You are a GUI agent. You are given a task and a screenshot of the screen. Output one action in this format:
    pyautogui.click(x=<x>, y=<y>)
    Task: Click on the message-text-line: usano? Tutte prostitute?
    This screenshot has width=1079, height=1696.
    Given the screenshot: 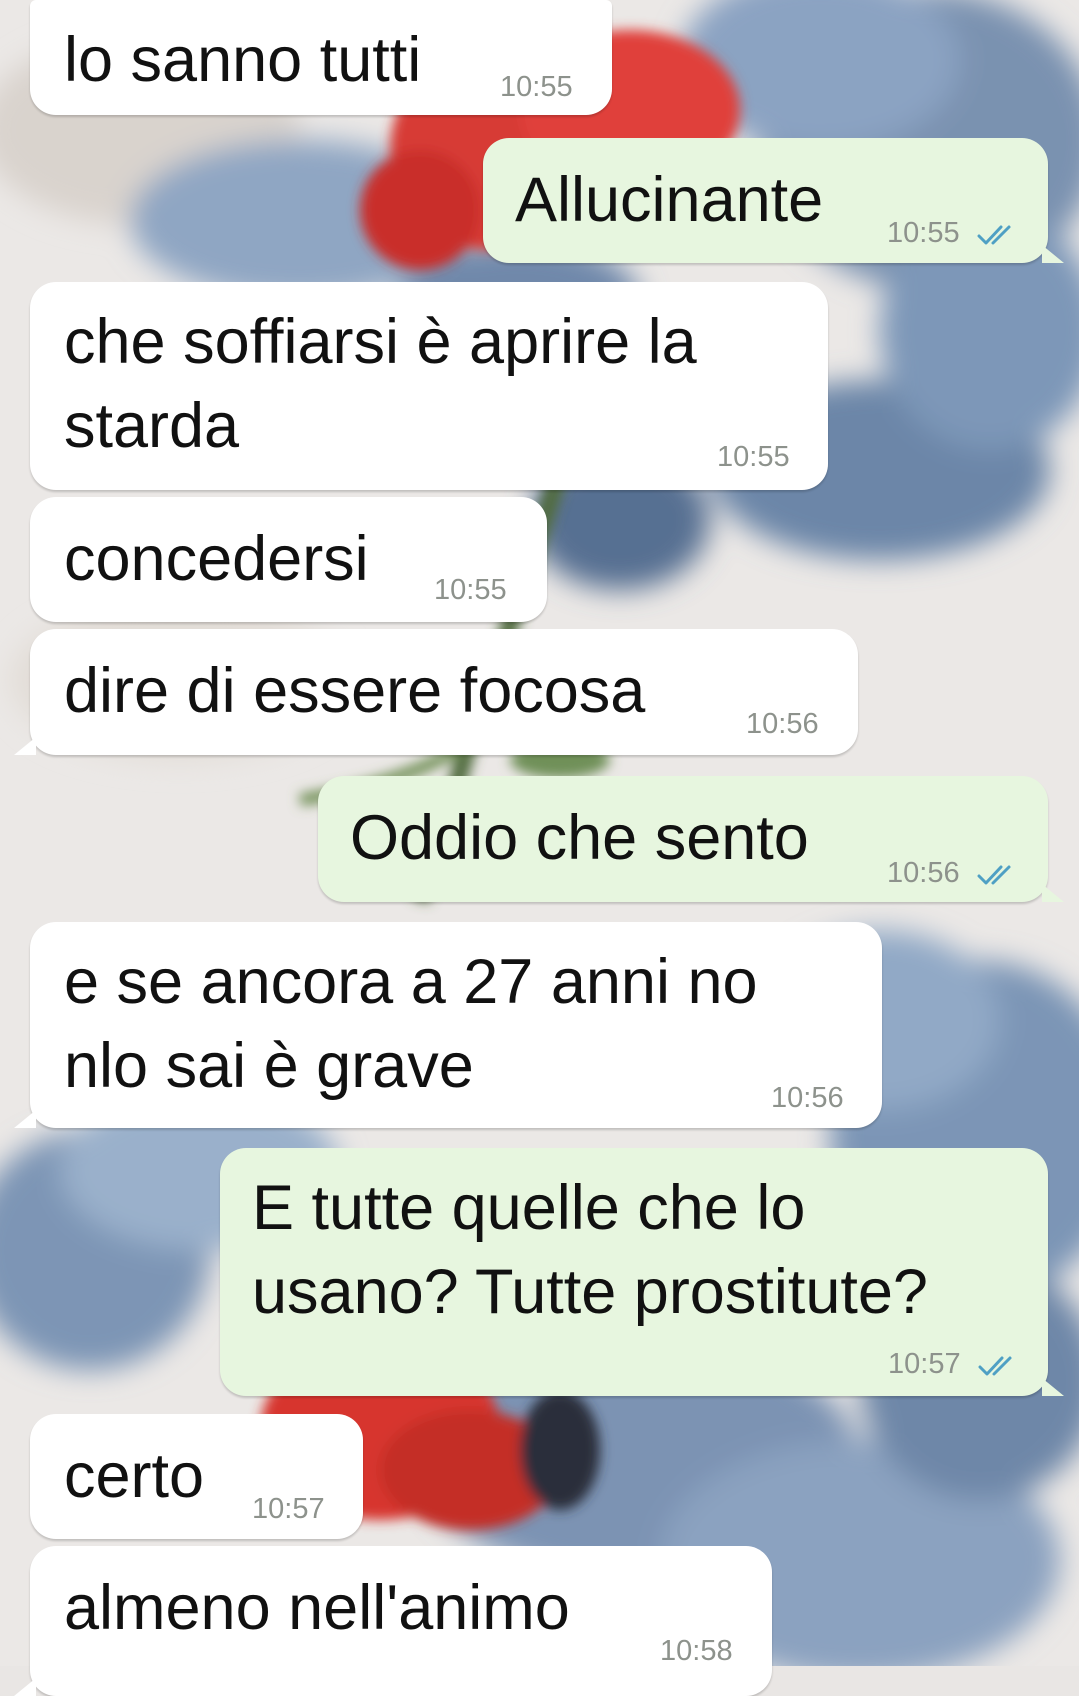 What is the action you would take?
    pyautogui.click(x=590, y=1292)
    